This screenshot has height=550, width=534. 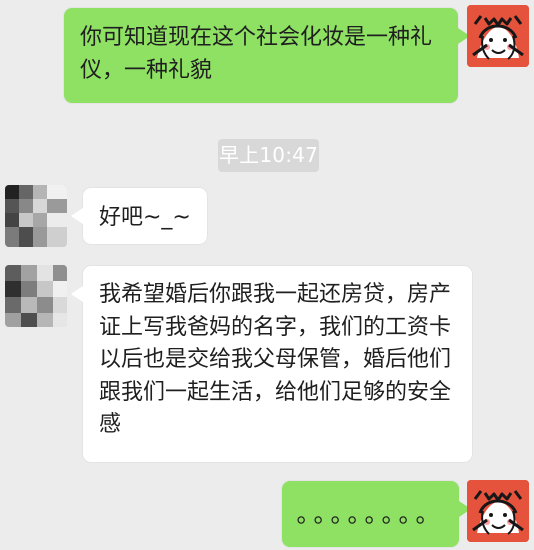 I want to click on outgoing-message-bubble: 。。。。。。。。, so click(x=376, y=514).